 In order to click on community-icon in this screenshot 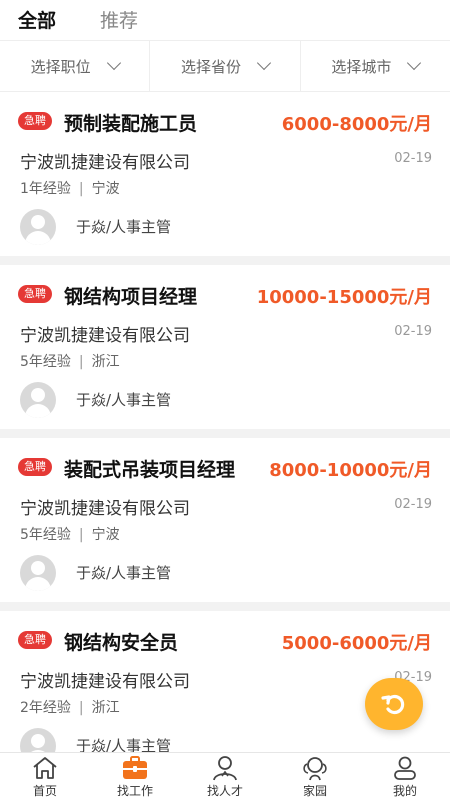, I will do `click(315, 769)`.